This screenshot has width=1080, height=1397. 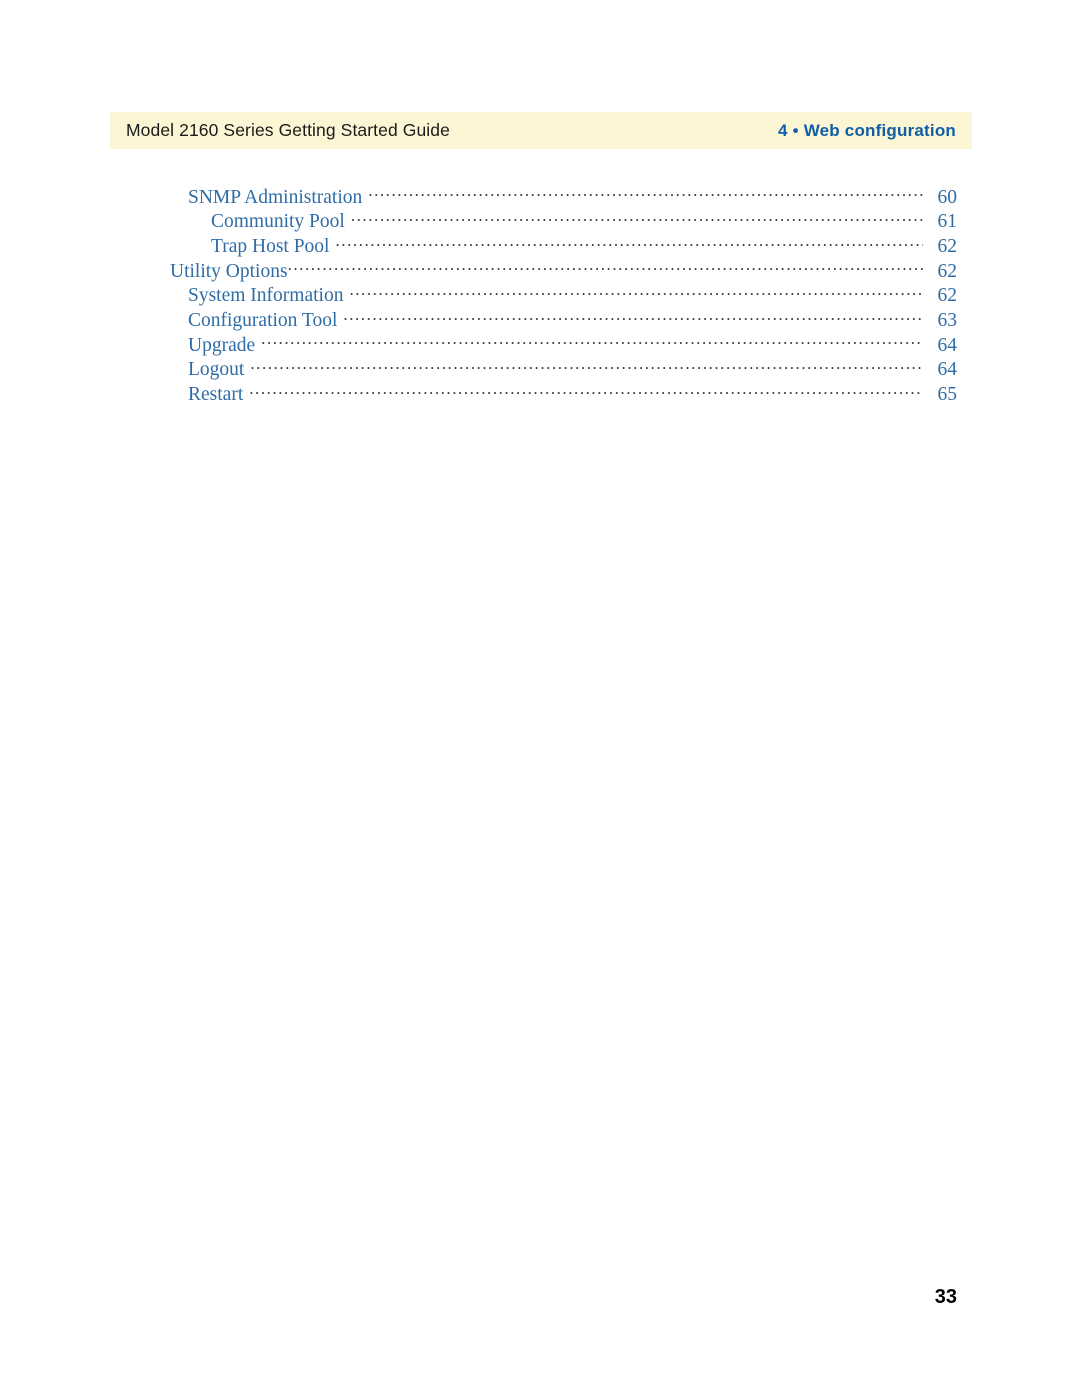 I want to click on toc-entry-page-number: 60, so click(x=947, y=197).